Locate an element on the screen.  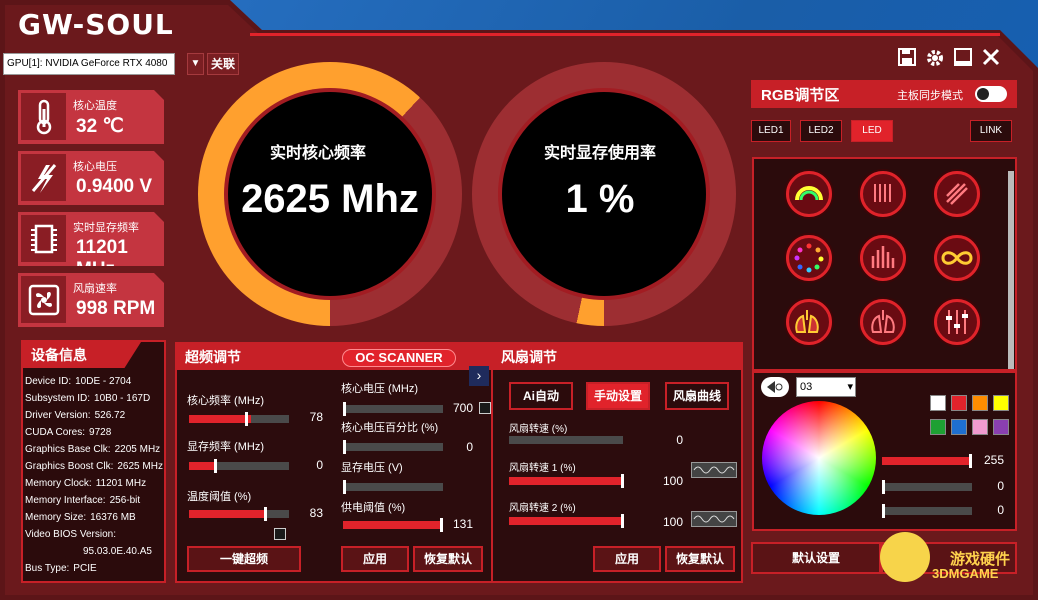
blue-slider is located at coordinates (927, 511).